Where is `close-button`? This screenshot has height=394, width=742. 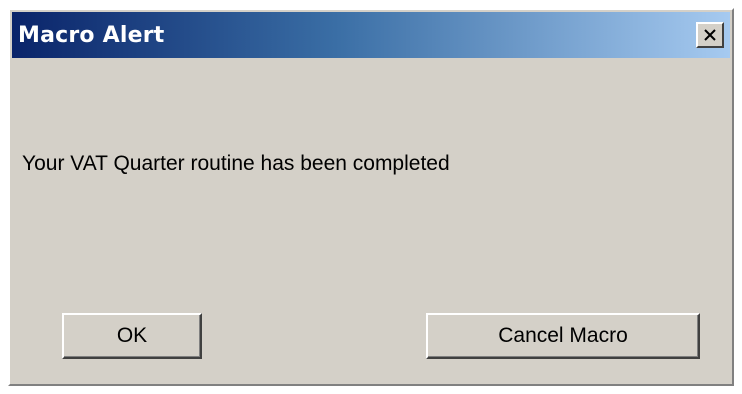
close-button is located at coordinates (710, 35).